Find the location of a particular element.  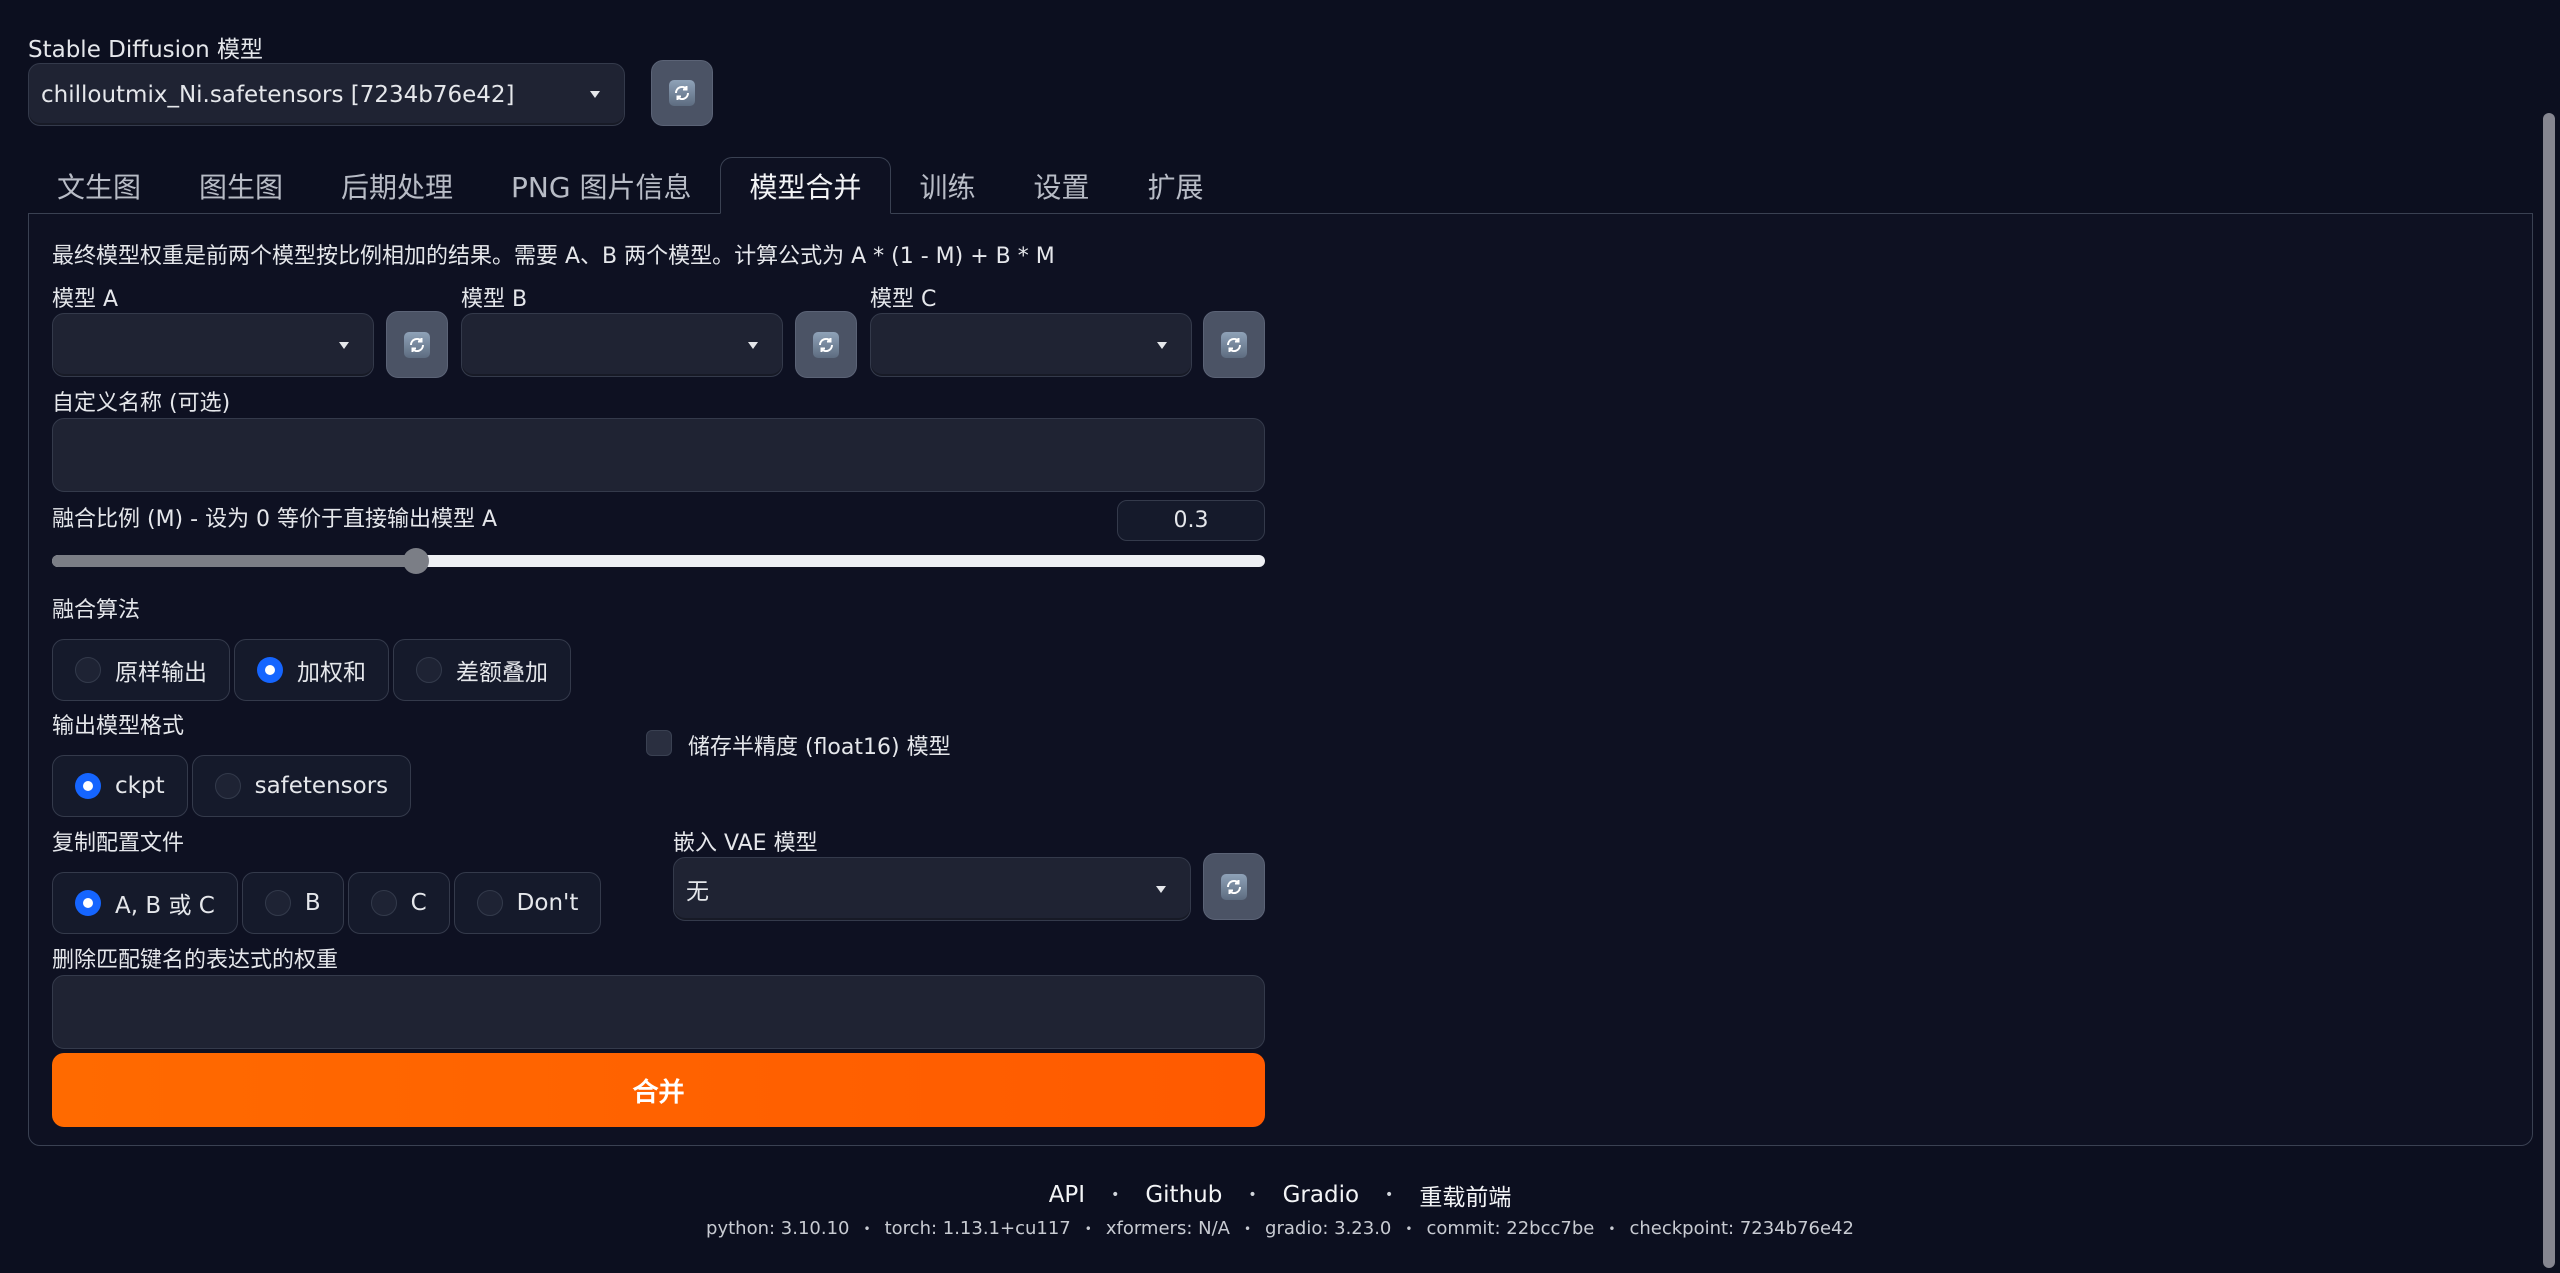

algorithm-option-no-interpolation: 原样输出 is located at coordinates (141, 670).